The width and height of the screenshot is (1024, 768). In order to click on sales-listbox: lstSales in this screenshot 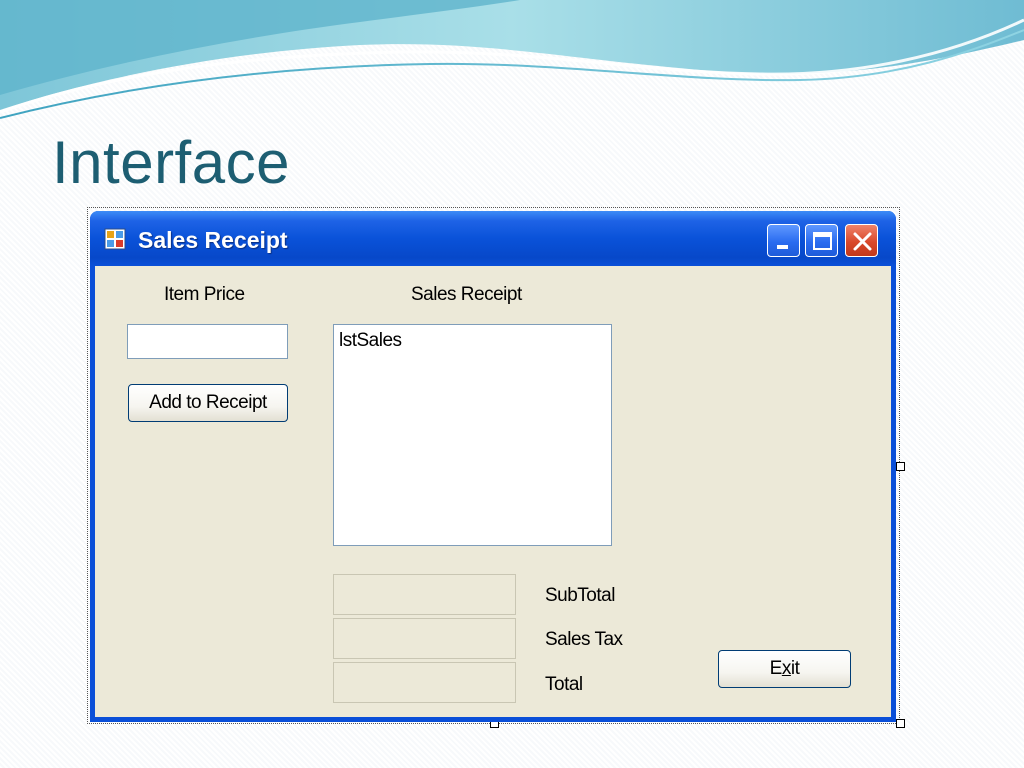, I will do `click(472, 435)`.